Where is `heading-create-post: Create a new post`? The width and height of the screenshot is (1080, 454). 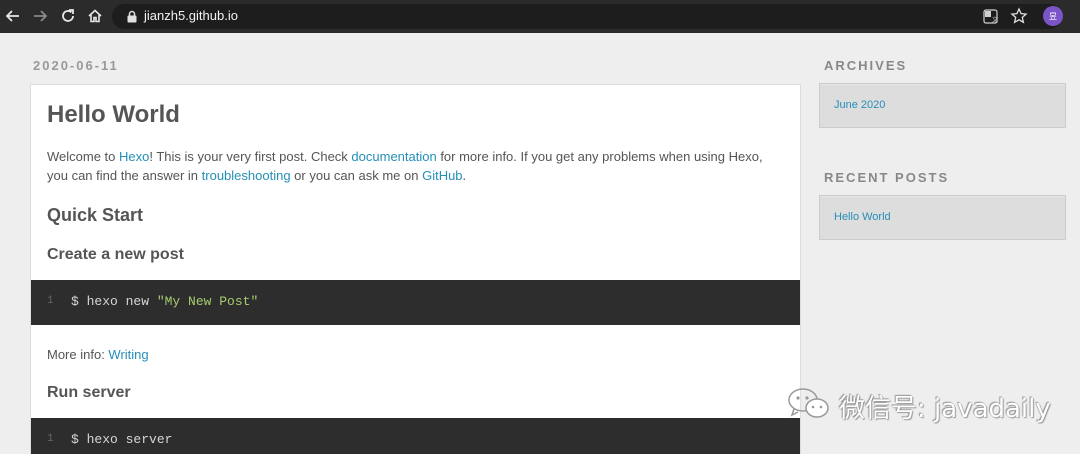
heading-create-post: Create a new post is located at coordinates (115, 254).